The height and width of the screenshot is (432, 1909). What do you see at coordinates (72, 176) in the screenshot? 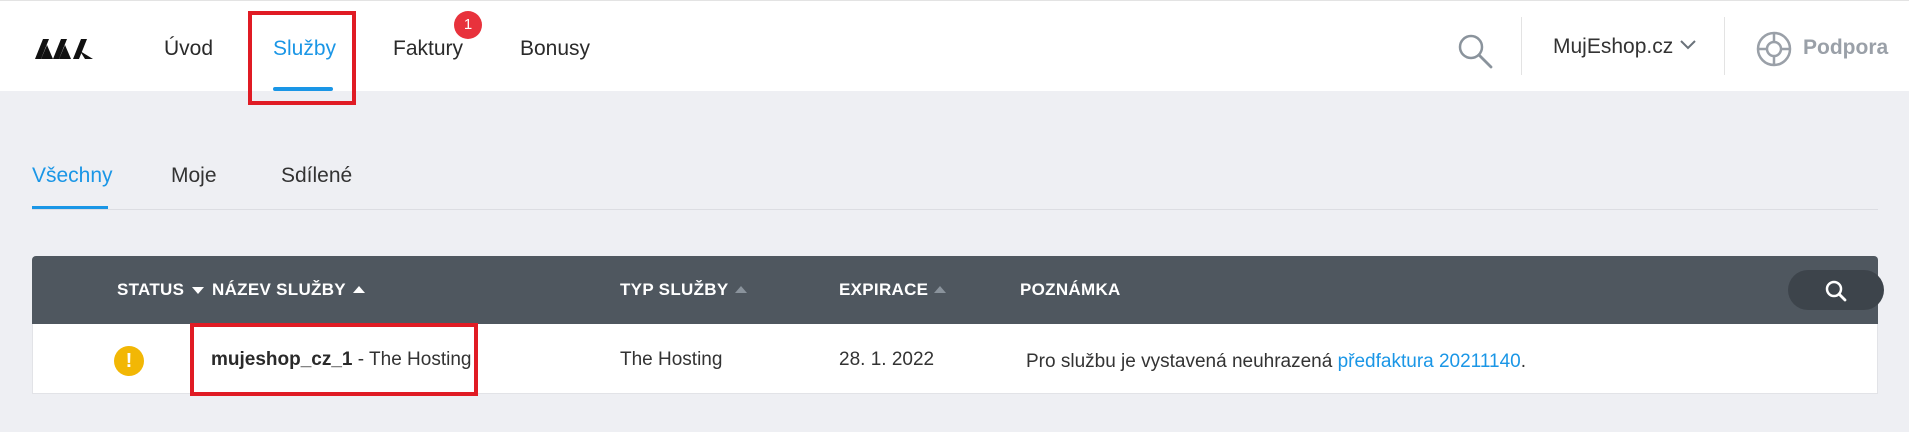
I see `tab-vsechny: Všechny` at bounding box center [72, 176].